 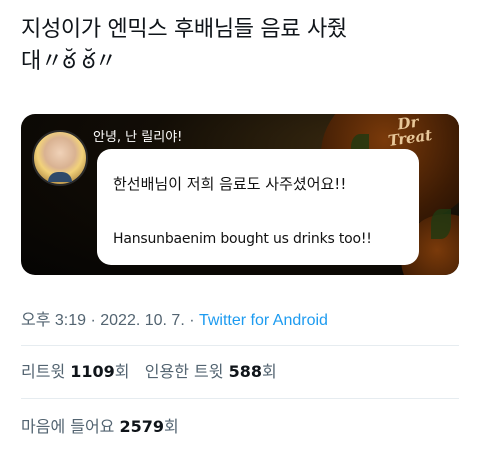 I want to click on leaf-decoration, so click(x=441, y=224).